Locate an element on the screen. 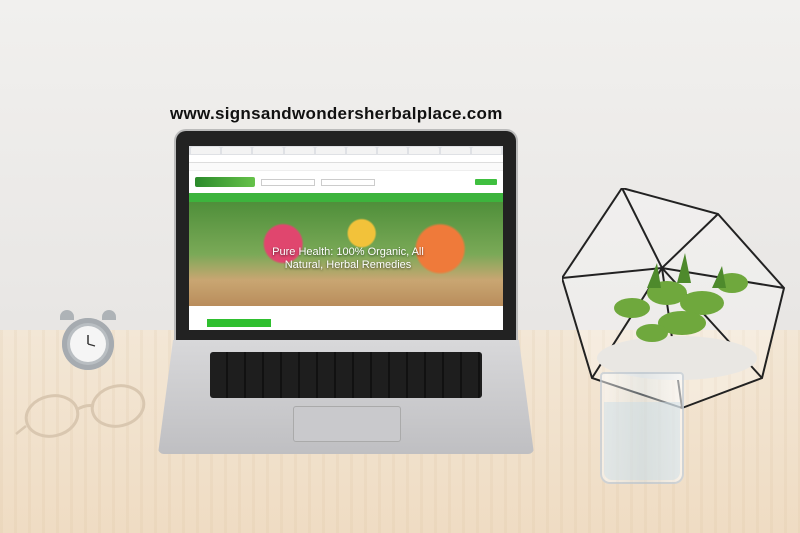  site-category-box is located at coordinates (348, 182).